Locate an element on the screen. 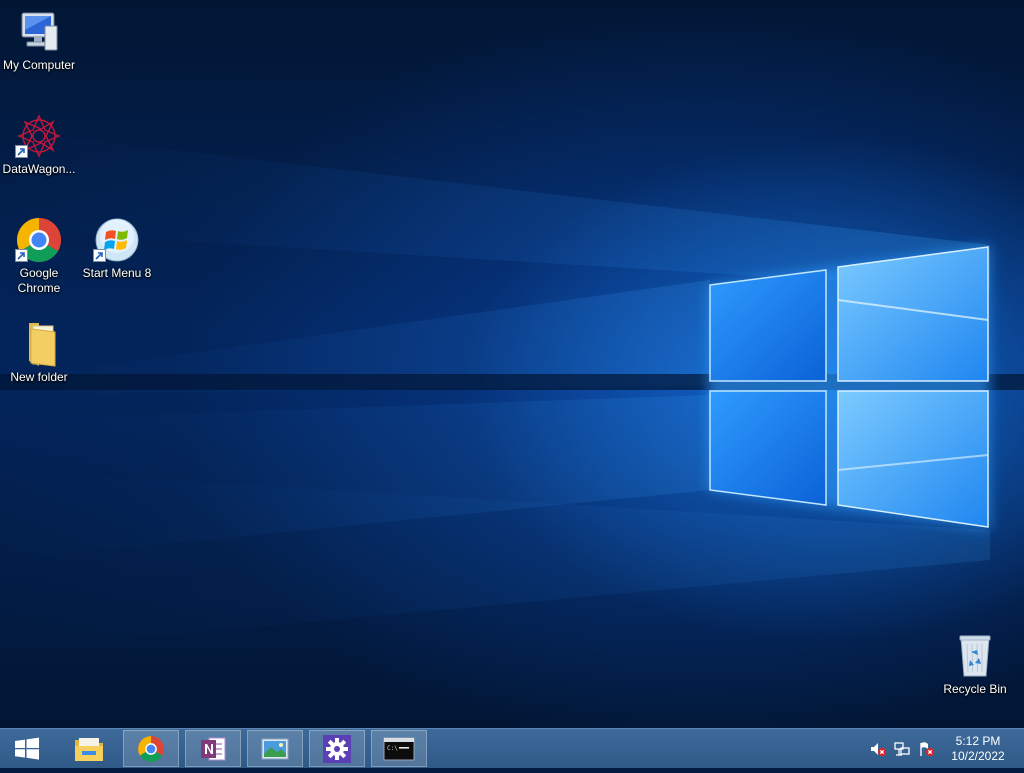  svg-text: C:\ is located at coordinates (392, 748).